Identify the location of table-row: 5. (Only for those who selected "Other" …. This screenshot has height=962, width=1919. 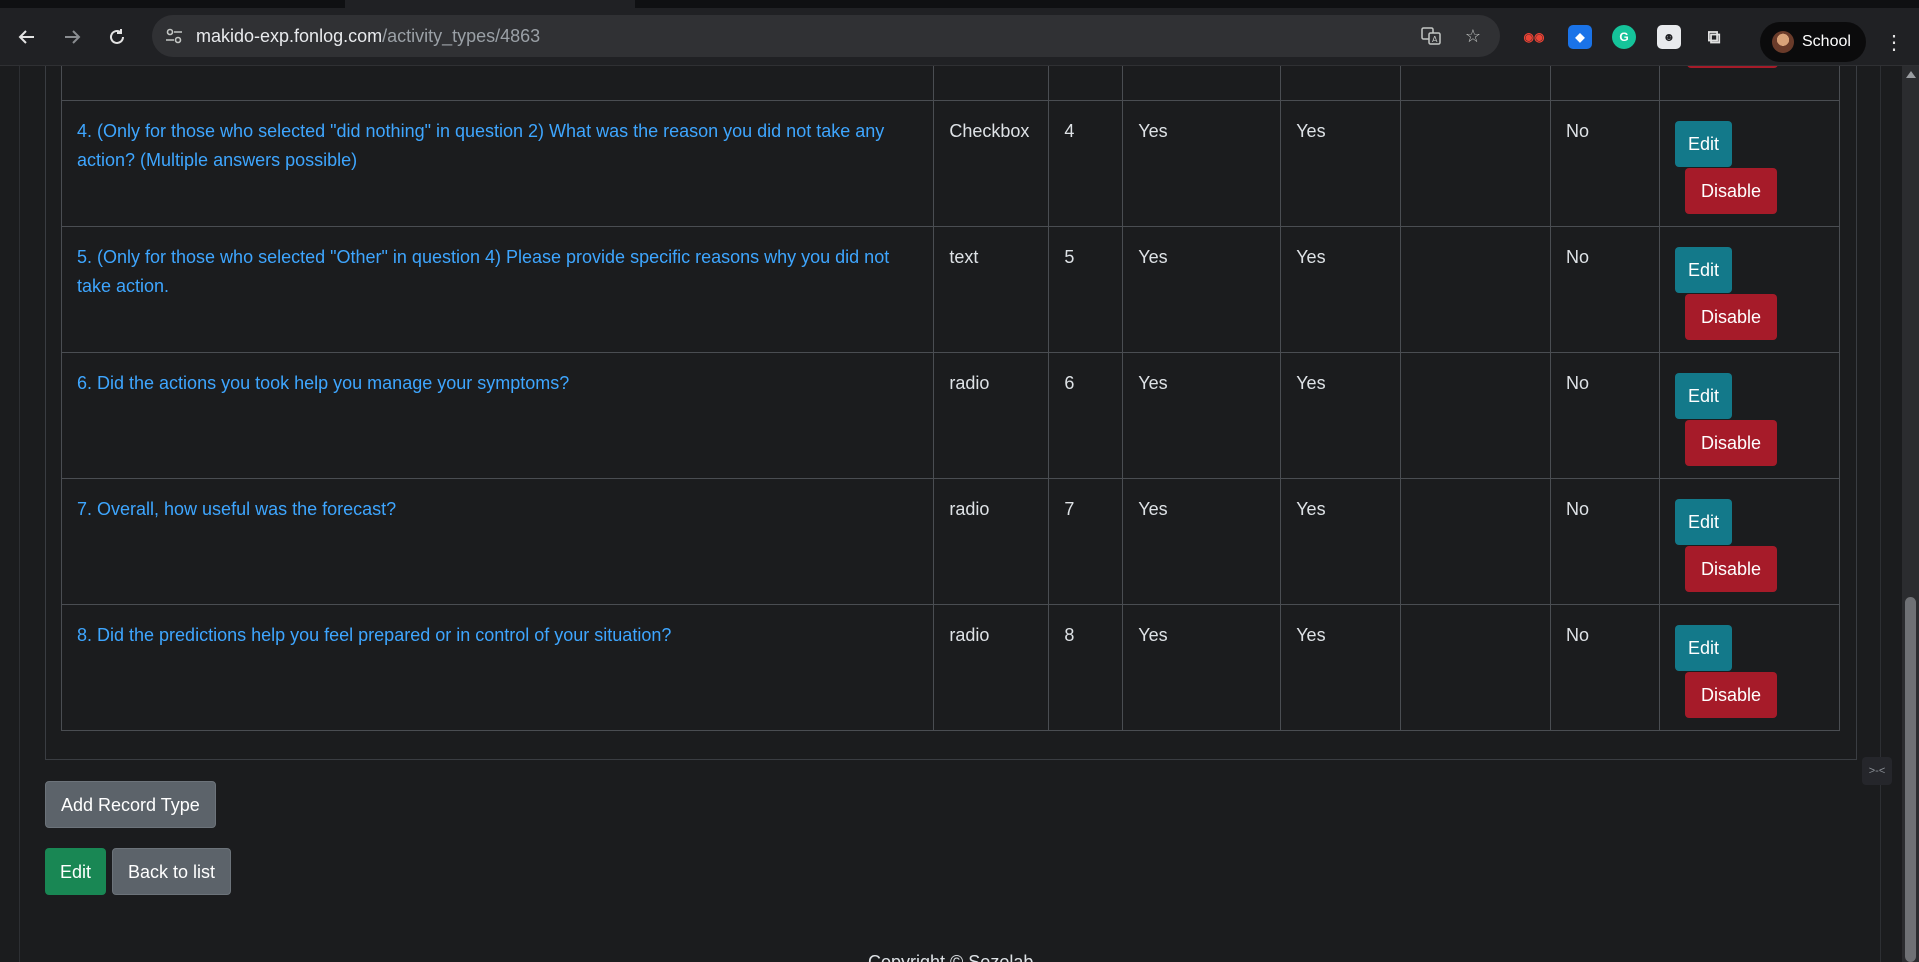
(950, 289).